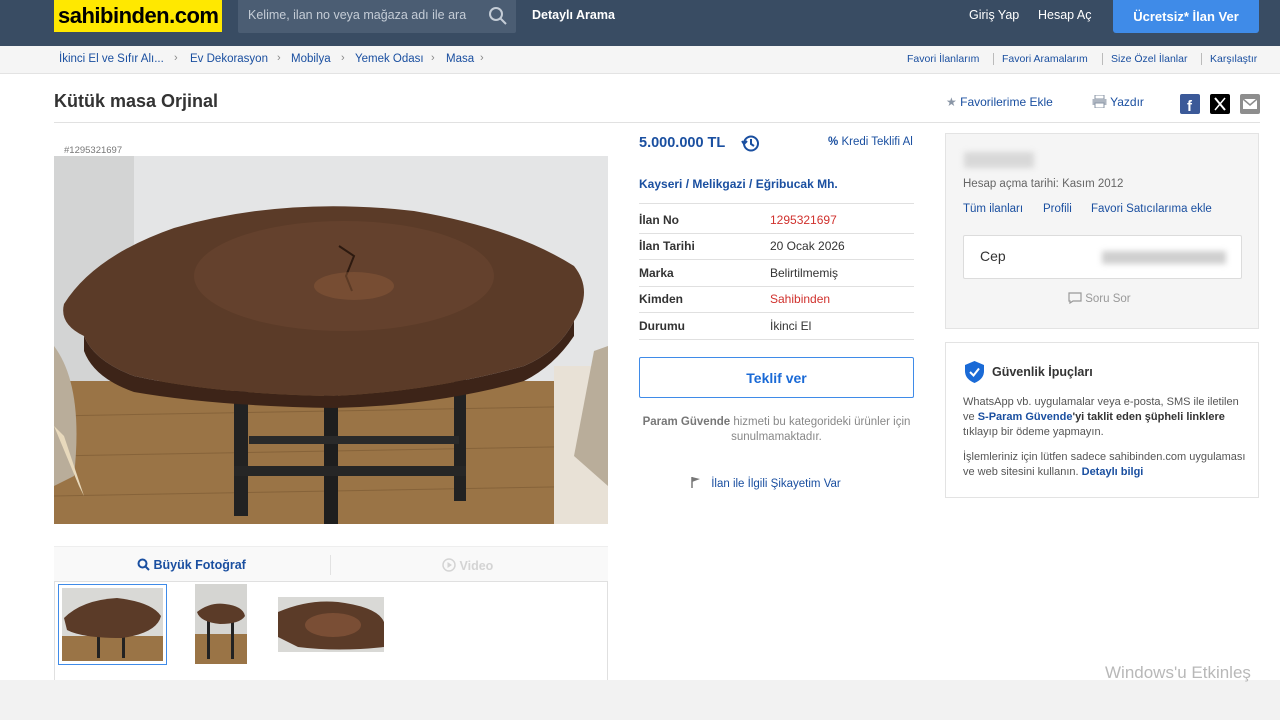 This screenshot has width=1280, height=720. I want to click on detail-label: Kimden, so click(661, 299).